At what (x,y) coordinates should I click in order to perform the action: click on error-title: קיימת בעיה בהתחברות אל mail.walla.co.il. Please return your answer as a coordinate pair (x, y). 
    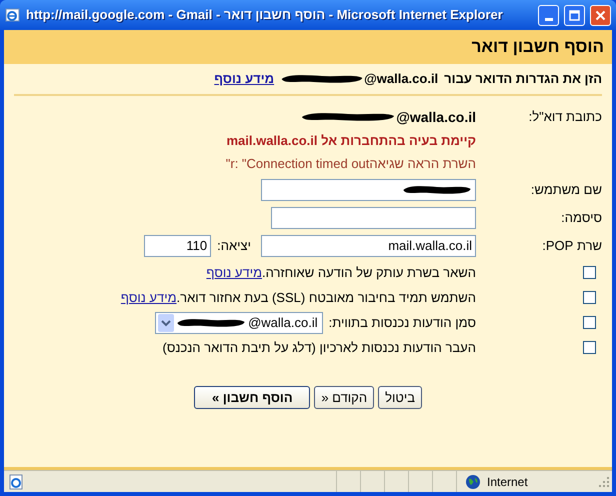
    Looking at the image, I should click on (351, 141).